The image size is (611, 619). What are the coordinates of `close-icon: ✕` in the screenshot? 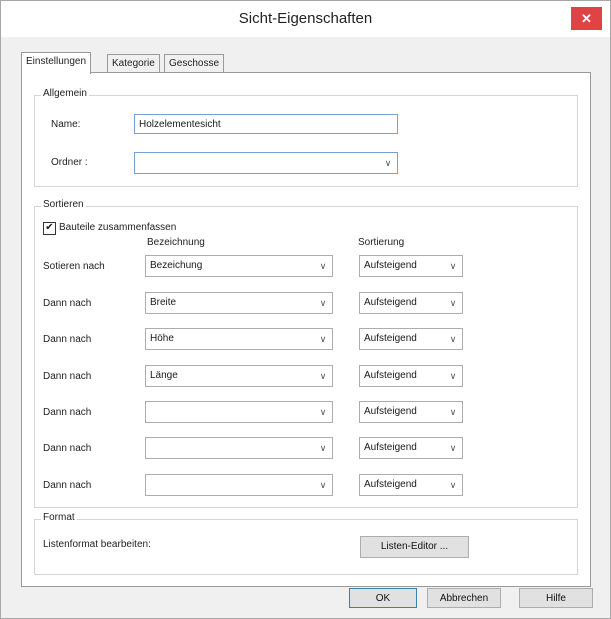 It's located at (586, 18).